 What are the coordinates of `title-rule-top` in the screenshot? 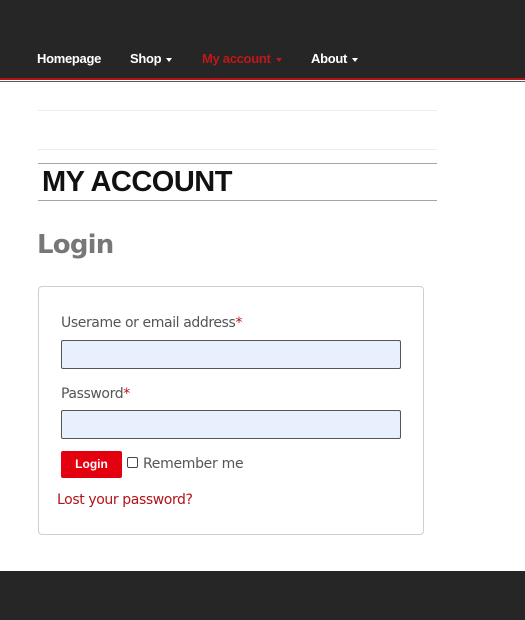 It's located at (237, 163).